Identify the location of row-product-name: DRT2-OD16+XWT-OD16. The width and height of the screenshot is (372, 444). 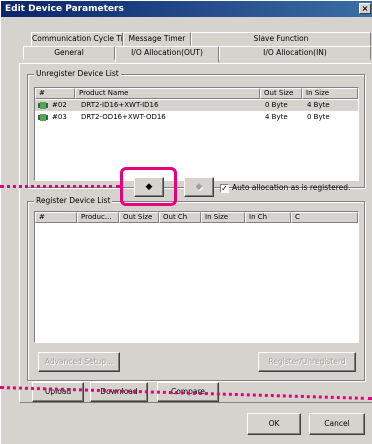
(123, 117).